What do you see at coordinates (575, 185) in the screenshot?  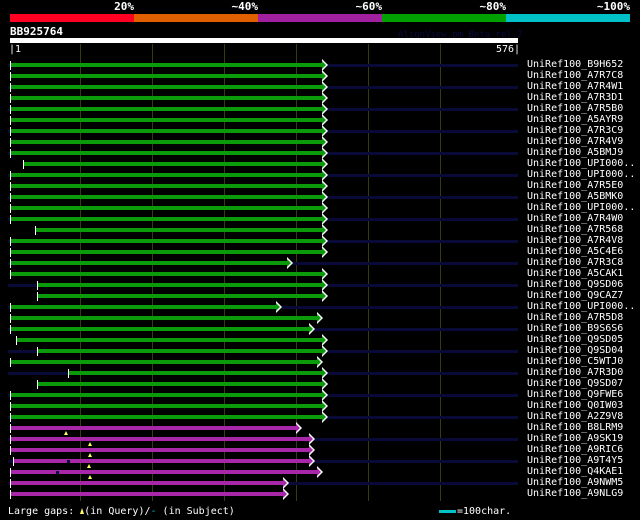 I see `hit-label: UniRef100_A7R5E0` at bounding box center [575, 185].